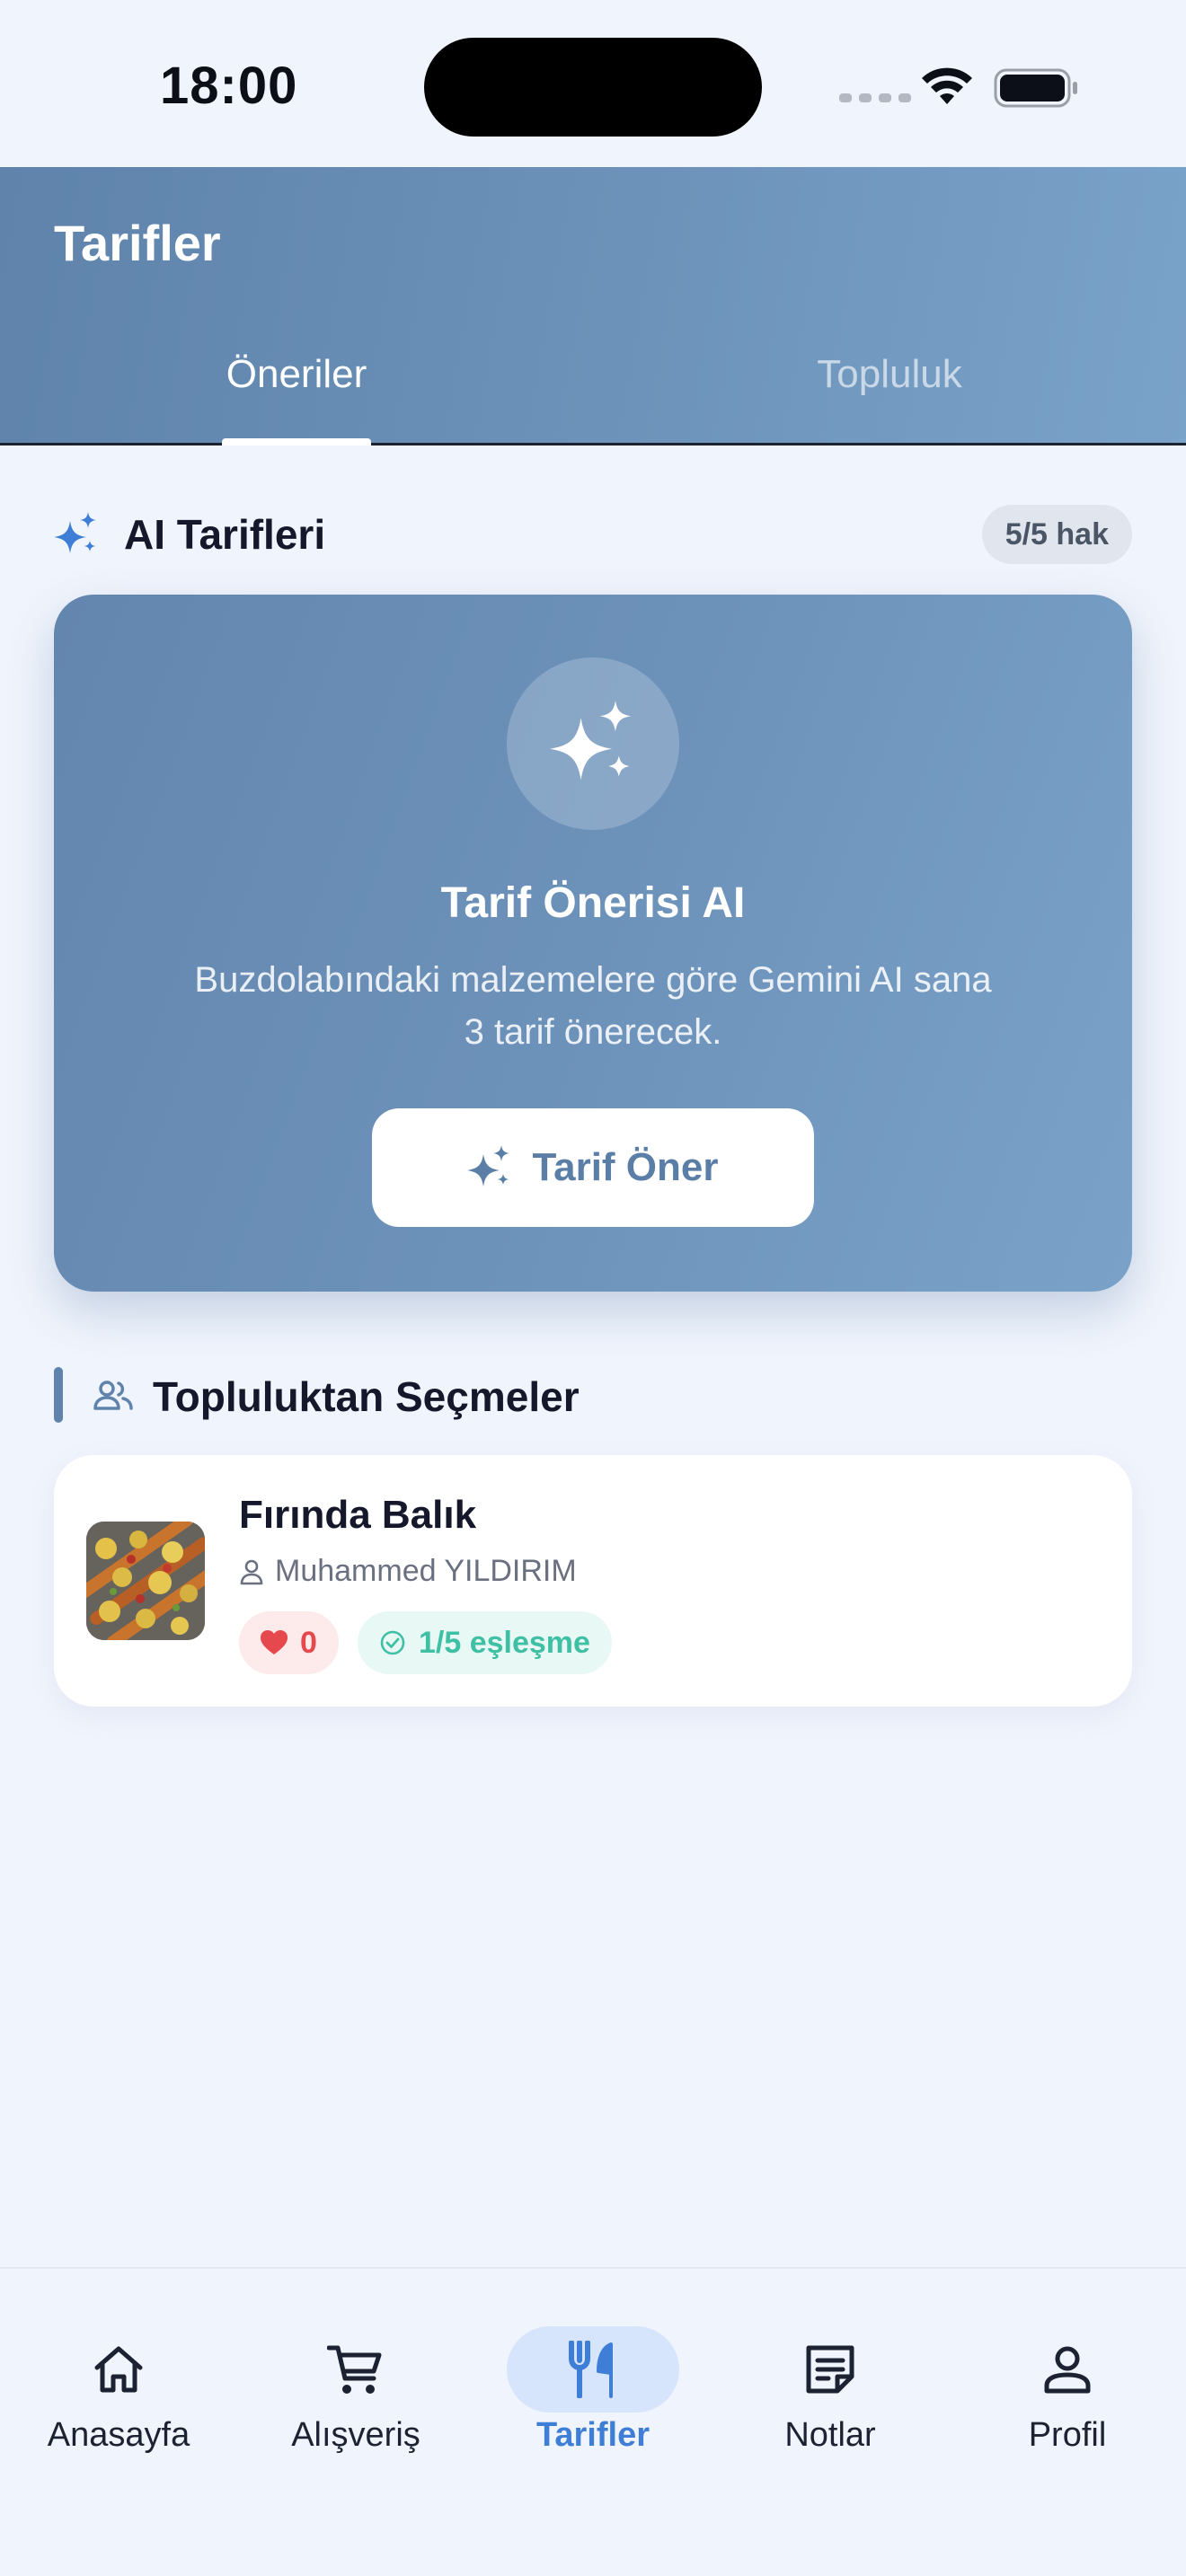 The height and width of the screenshot is (2576, 1186). What do you see at coordinates (354, 2369) in the screenshot?
I see `cart-icon` at bounding box center [354, 2369].